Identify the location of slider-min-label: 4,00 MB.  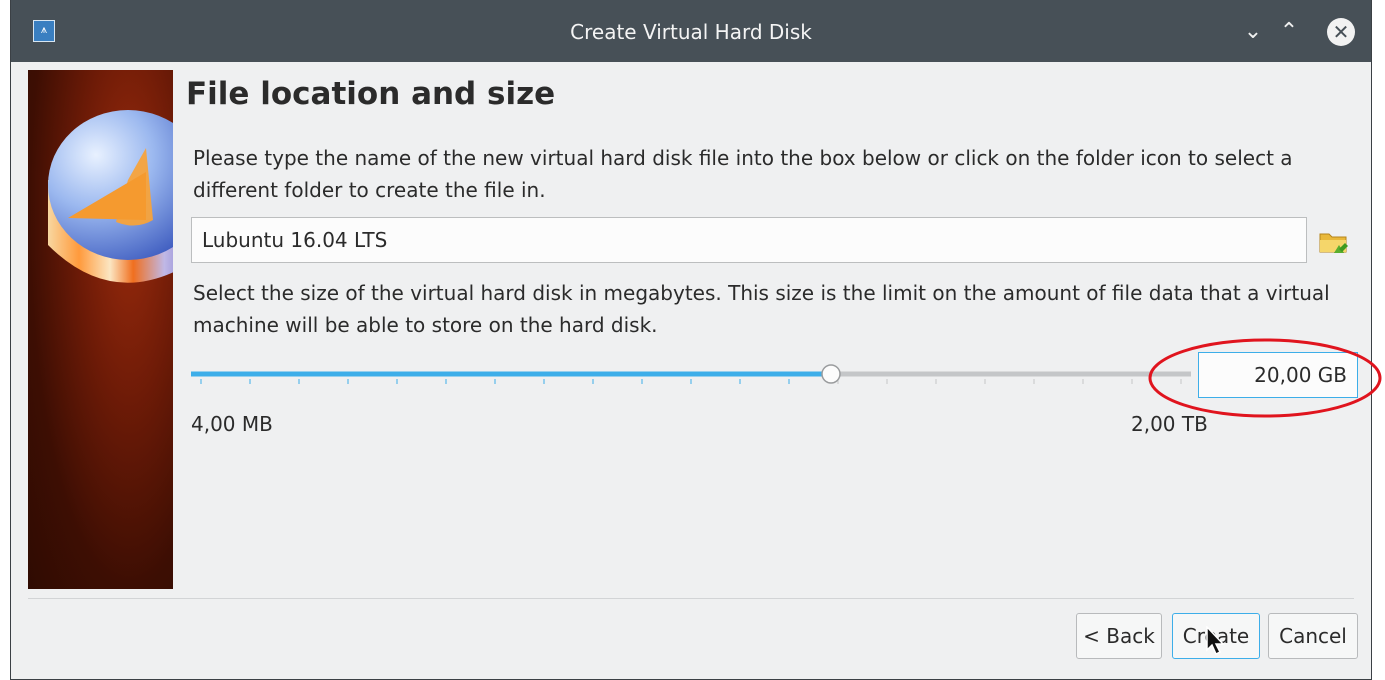
(232, 424).